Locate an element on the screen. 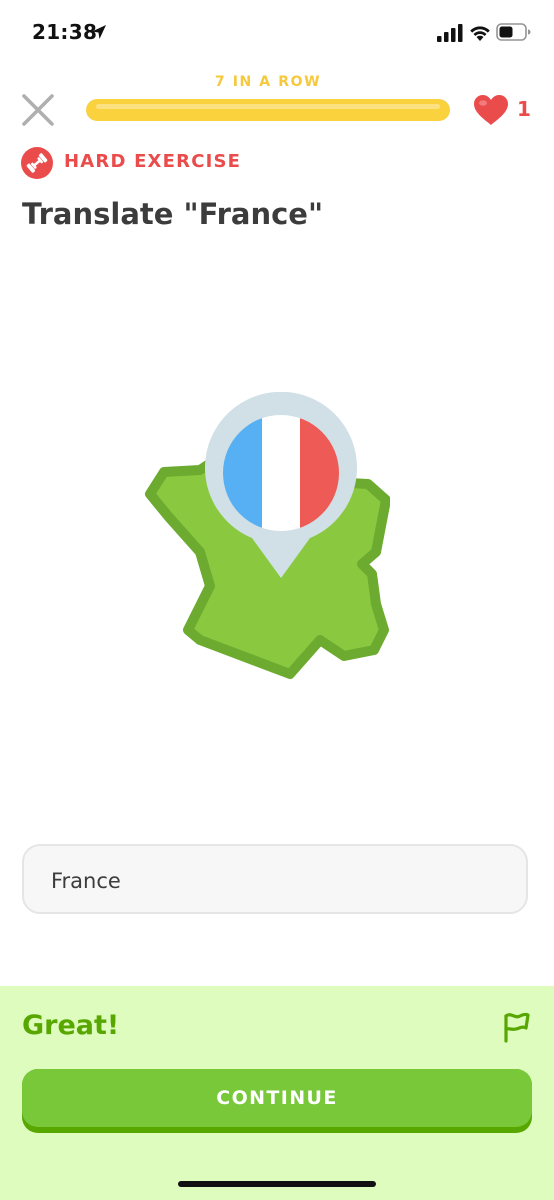 This screenshot has height=1200, width=554. france-map-illustration is located at coordinates (267, 535).